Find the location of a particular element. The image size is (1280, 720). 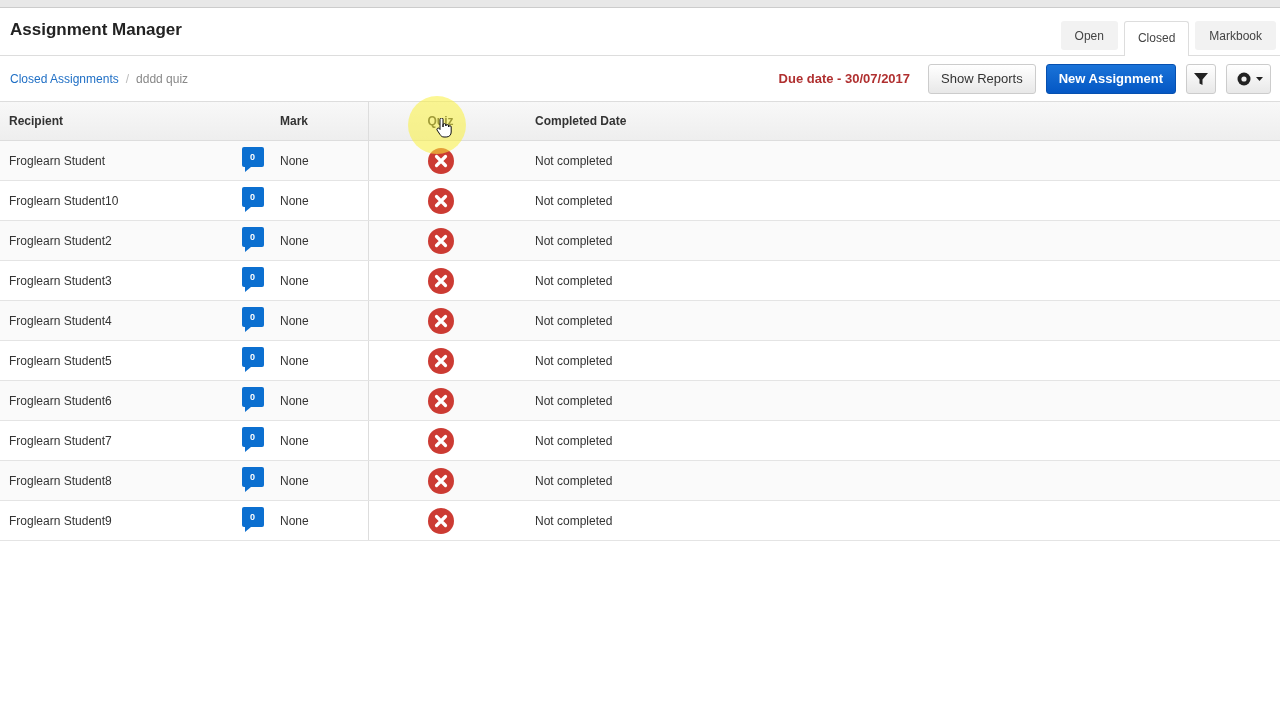

table-row: Froglearn Student4 0 None Not completed is located at coordinates (640, 321).